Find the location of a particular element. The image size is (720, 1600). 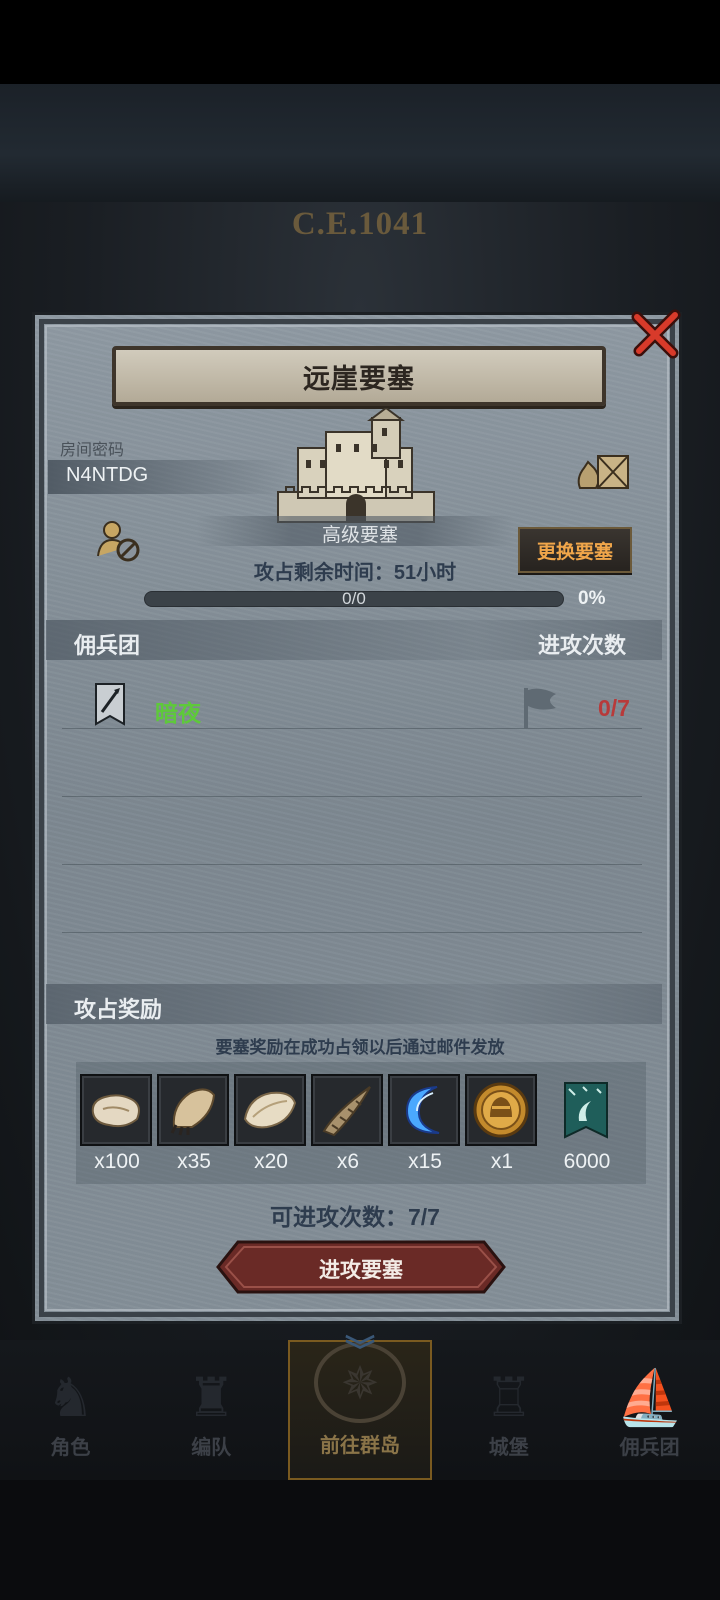

reward-item: x6 is located at coordinates (348, 1124).